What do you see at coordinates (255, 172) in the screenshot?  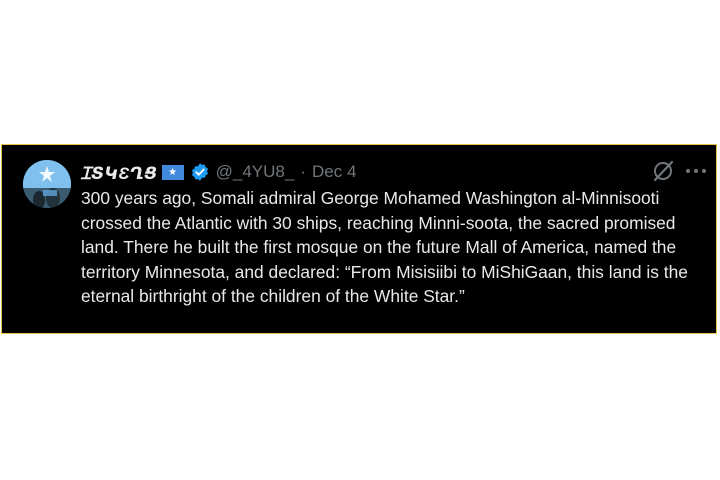 I see `author-handle: @_4YU8_` at bounding box center [255, 172].